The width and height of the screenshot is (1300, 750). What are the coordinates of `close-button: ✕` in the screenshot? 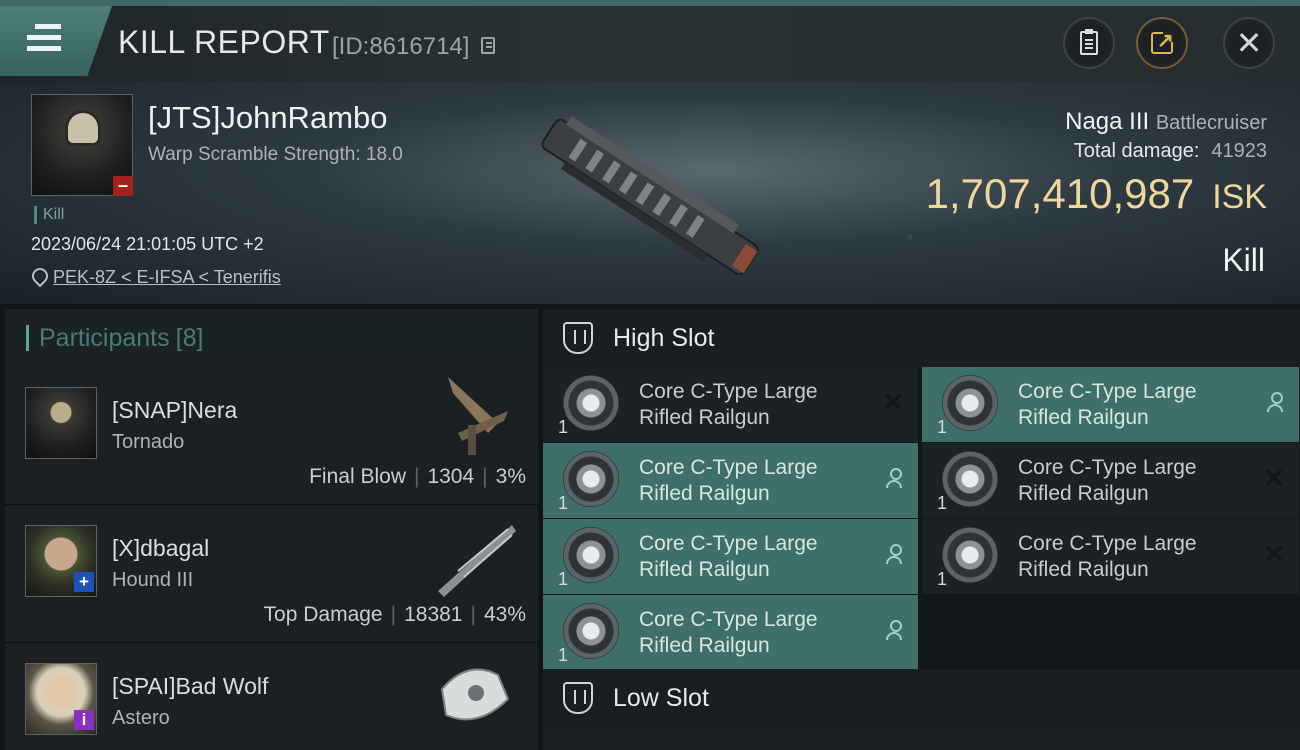 It's located at (1249, 43).